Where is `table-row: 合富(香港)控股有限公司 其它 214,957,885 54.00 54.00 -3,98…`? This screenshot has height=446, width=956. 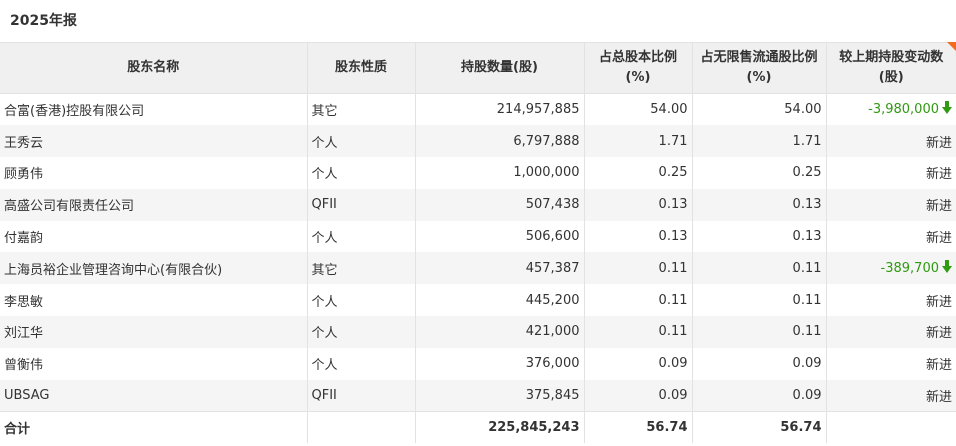 table-row: 合富(香港)控股有限公司 其它 214,957,885 54.00 54.00 -3,98… is located at coordinates (478, 109).